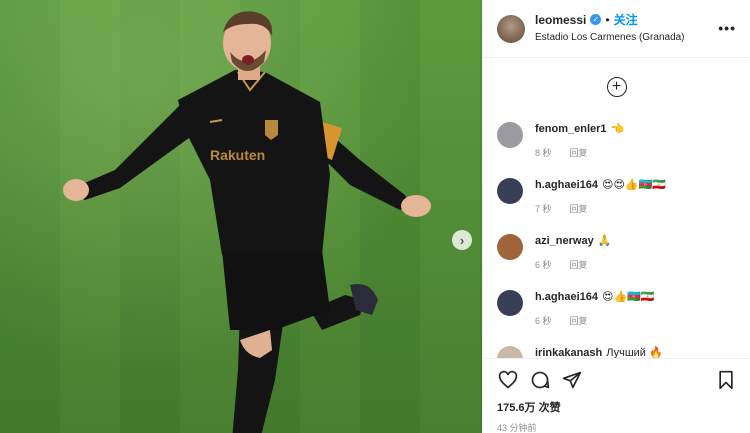 The height and width of the screenshot is (433, 750). What do you see at coordinates (610, 38) in the screenshot?
I see `location-link: Estadio Los Carmenes (Granada)` at bounding box center [610, 38].